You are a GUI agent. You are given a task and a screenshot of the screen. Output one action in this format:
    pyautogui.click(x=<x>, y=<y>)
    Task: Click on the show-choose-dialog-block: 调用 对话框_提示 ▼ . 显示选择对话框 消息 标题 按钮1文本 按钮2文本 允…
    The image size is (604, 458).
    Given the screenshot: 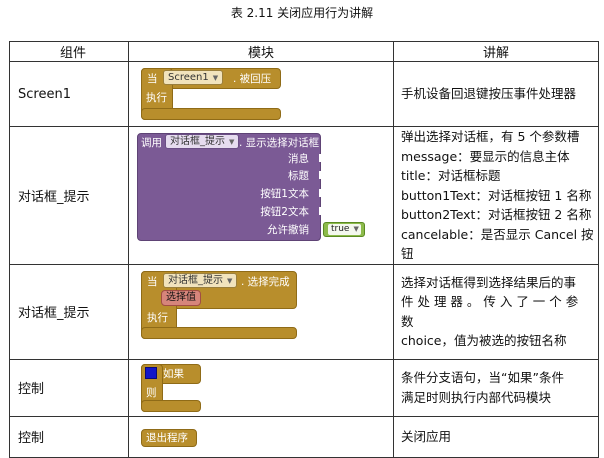 What is the action you would take?
    pyautogui.click(x=257, y=189)
    